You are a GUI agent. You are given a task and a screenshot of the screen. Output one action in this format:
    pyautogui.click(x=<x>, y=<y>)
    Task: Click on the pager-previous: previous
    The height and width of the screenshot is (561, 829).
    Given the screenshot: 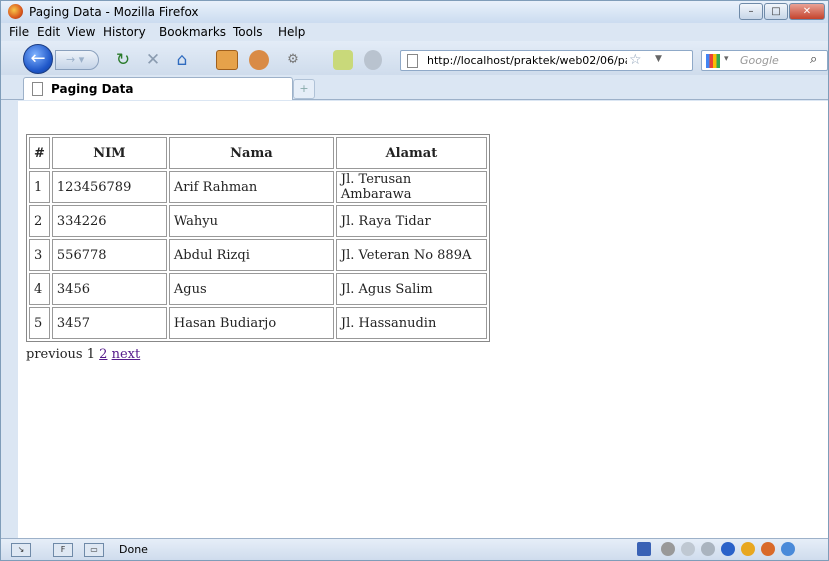 What is the action you would take?
    pyautogui.click(x=54, y=354)
    